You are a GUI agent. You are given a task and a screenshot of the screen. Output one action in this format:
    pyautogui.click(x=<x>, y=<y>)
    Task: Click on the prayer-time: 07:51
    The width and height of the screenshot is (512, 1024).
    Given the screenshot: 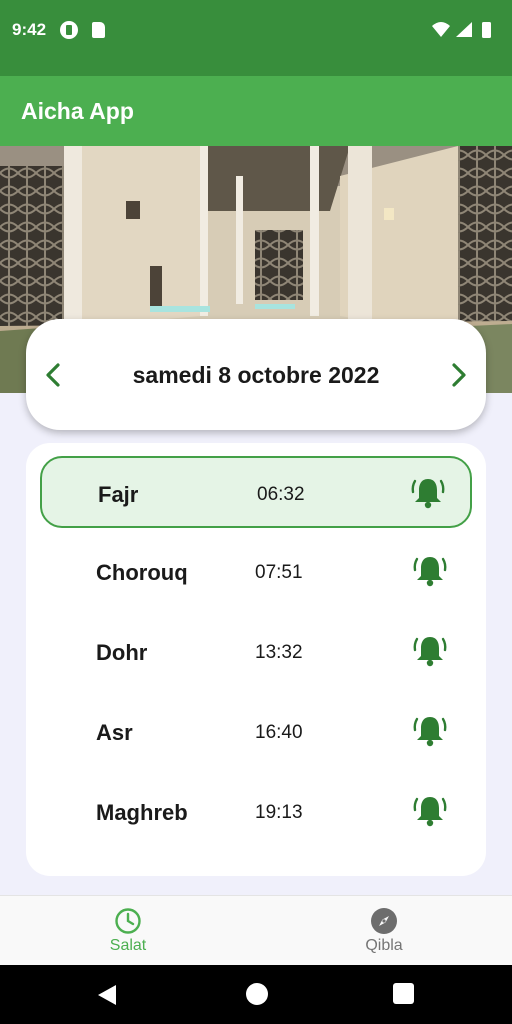 What is the action you would take?
    pyautogui.click(x=279, y=572)
    